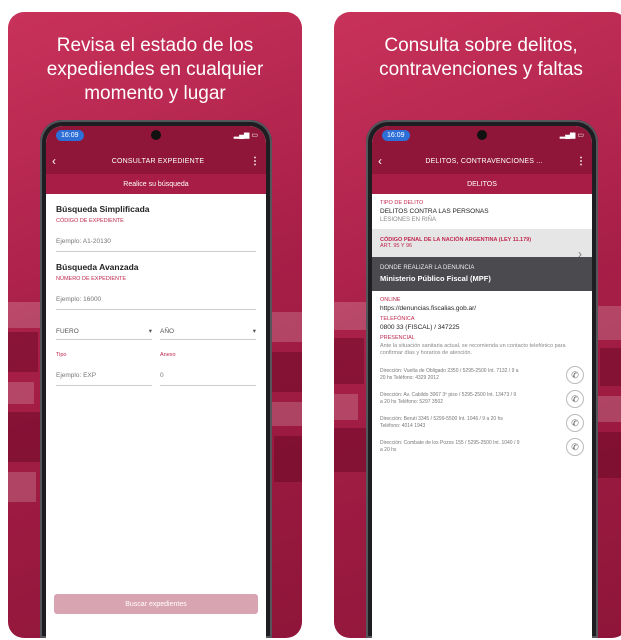 The width and height of the screenshot is (621, 640). I want to click on tipo-anexo-row: Tipo Ejemplo: EXP Anexo 0, so click(156, 363).